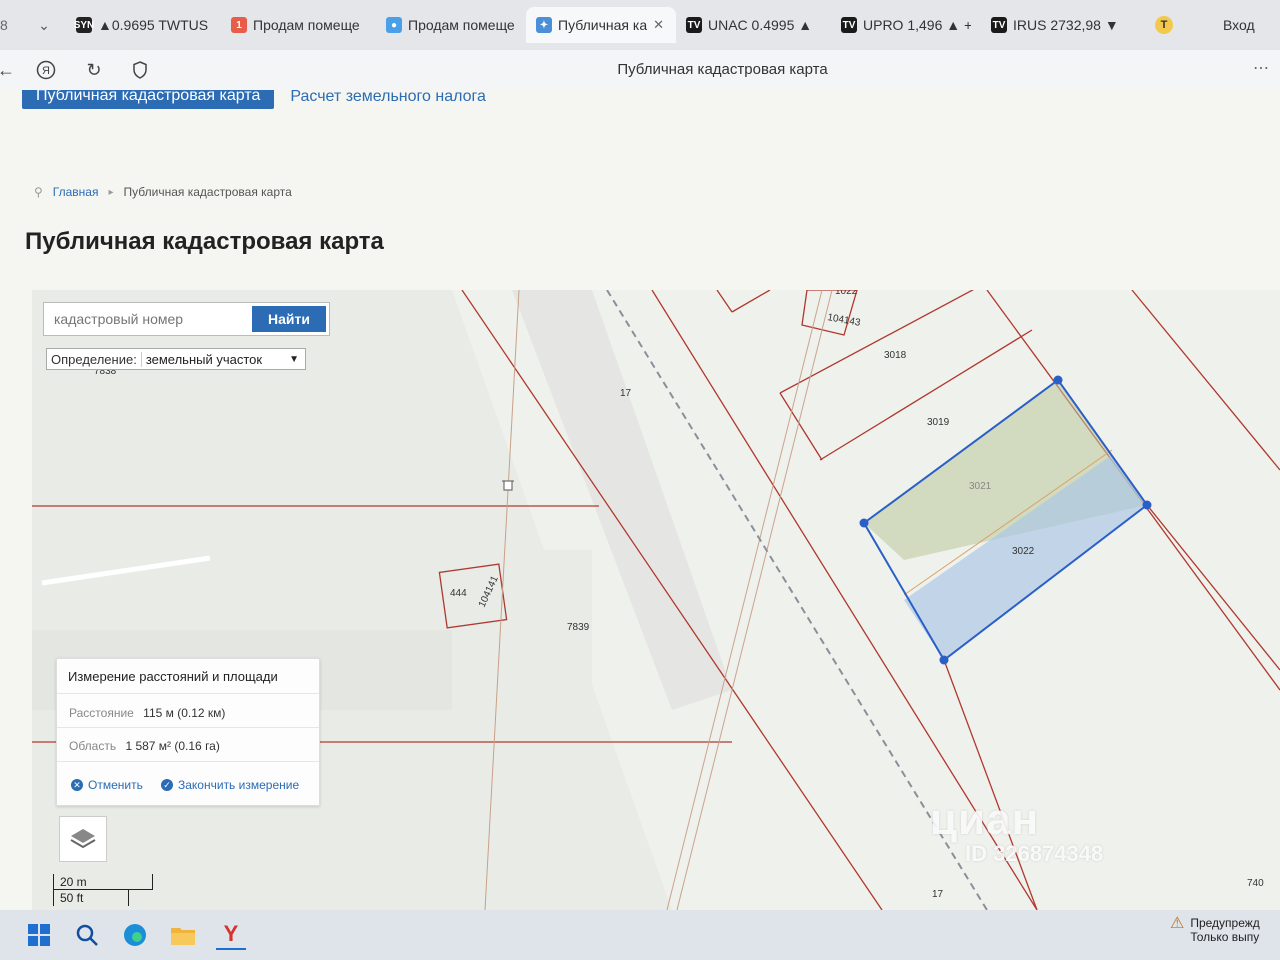 The height and width of the screenshot is (960, 1280). I want to click on parcel-label: 740, so click(1255, 883).